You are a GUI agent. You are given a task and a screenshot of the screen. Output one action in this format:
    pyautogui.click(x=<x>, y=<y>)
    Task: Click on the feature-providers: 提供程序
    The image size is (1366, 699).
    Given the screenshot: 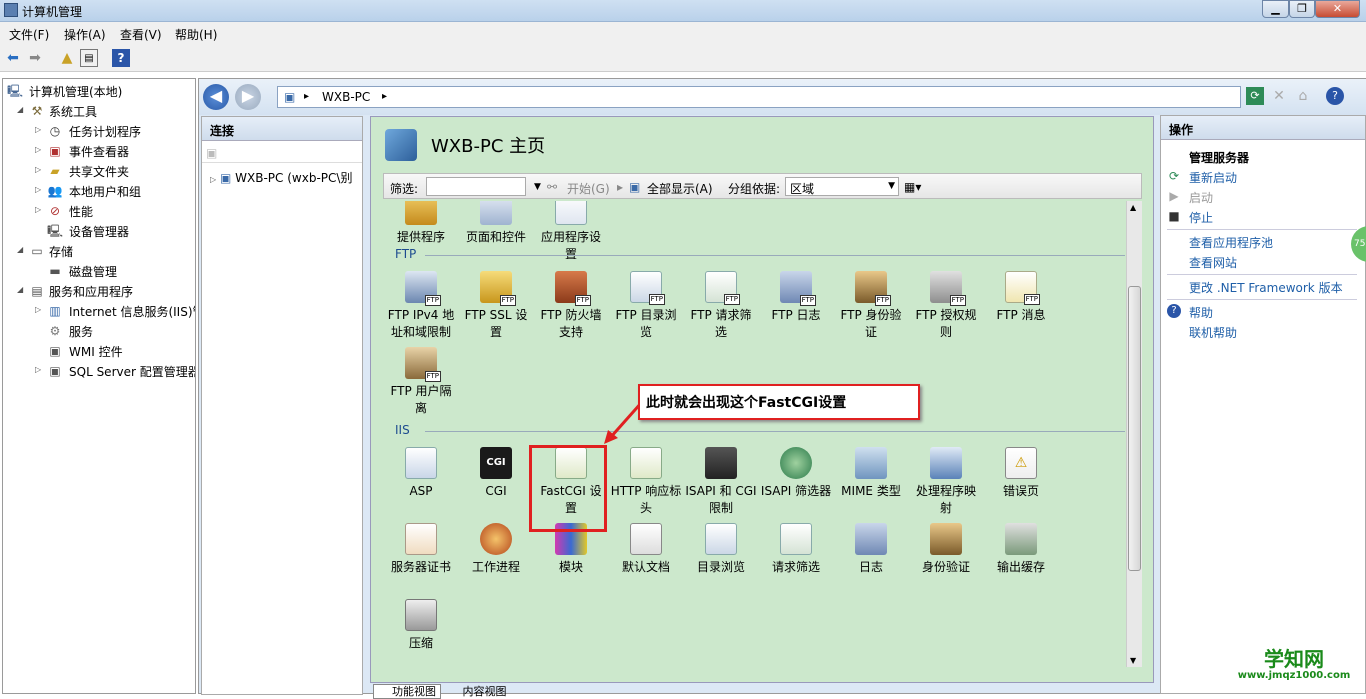 What is the action you would take?
    pyautogui.click(x=421, y=223)
    